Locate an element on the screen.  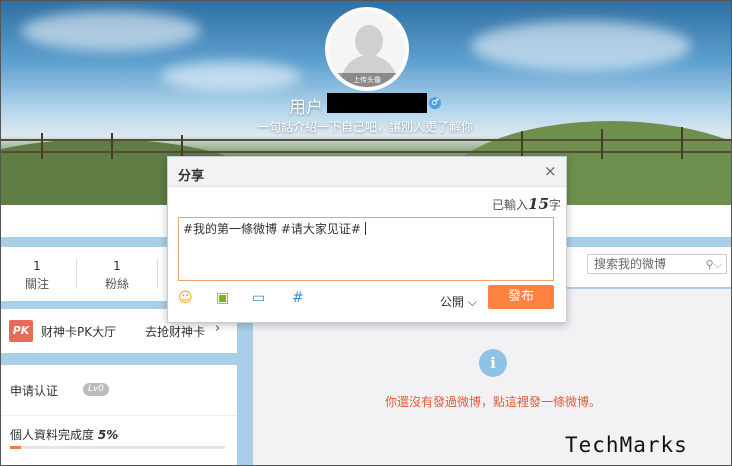
counter-prefix: 已輸入 is located at coordinates (510, 205).